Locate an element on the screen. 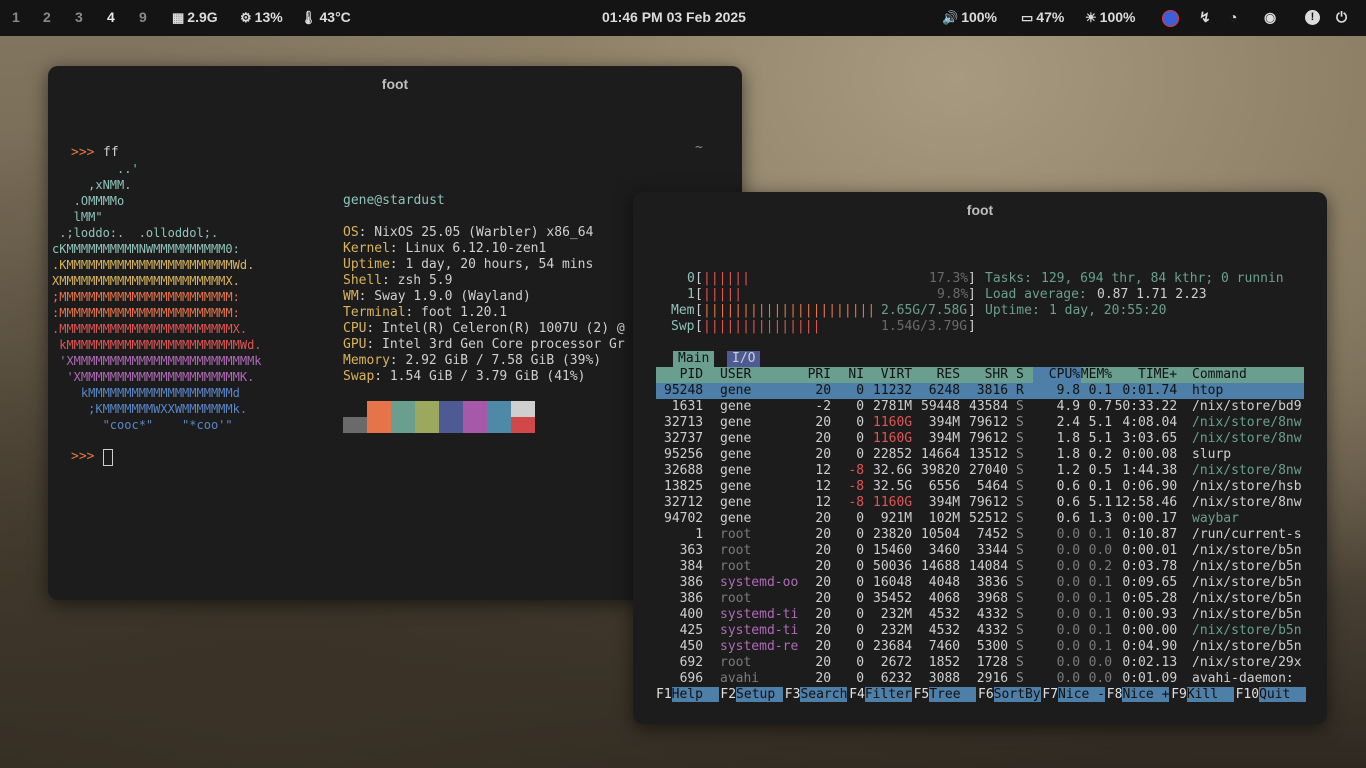 The width and height of the screenshot is (1366, 768). column-header: PID is located at coordinates (691, 375).